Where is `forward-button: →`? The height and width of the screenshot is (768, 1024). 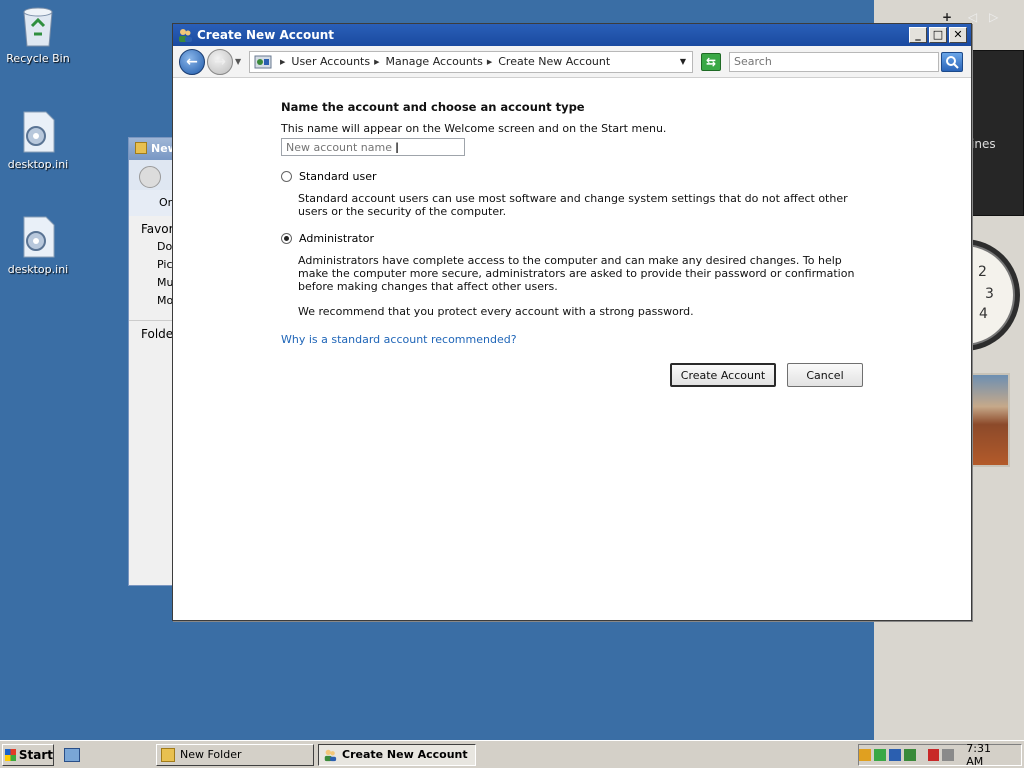 forward-button: → is located at coordinates (220, 61).